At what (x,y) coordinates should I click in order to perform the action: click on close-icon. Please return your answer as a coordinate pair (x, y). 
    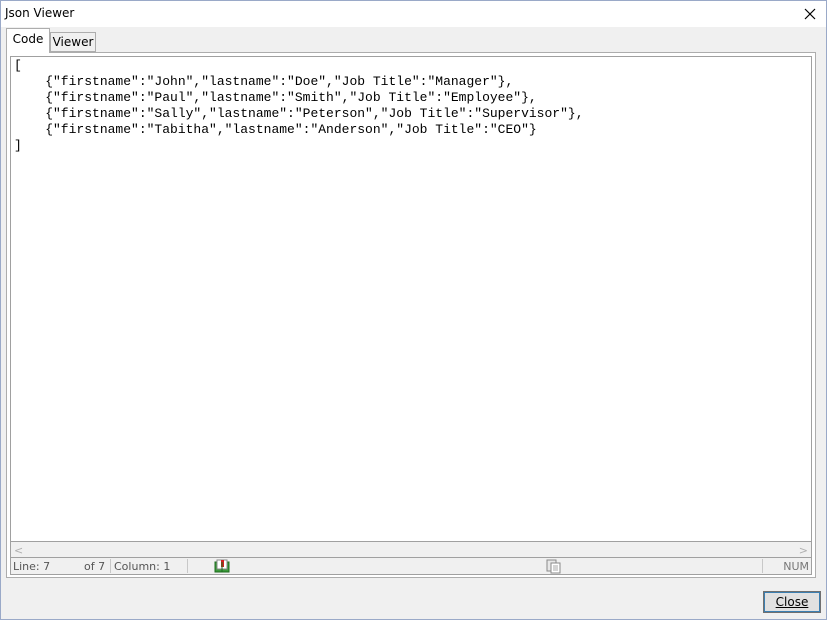
    Looking at the image, I should click on (810, 14).